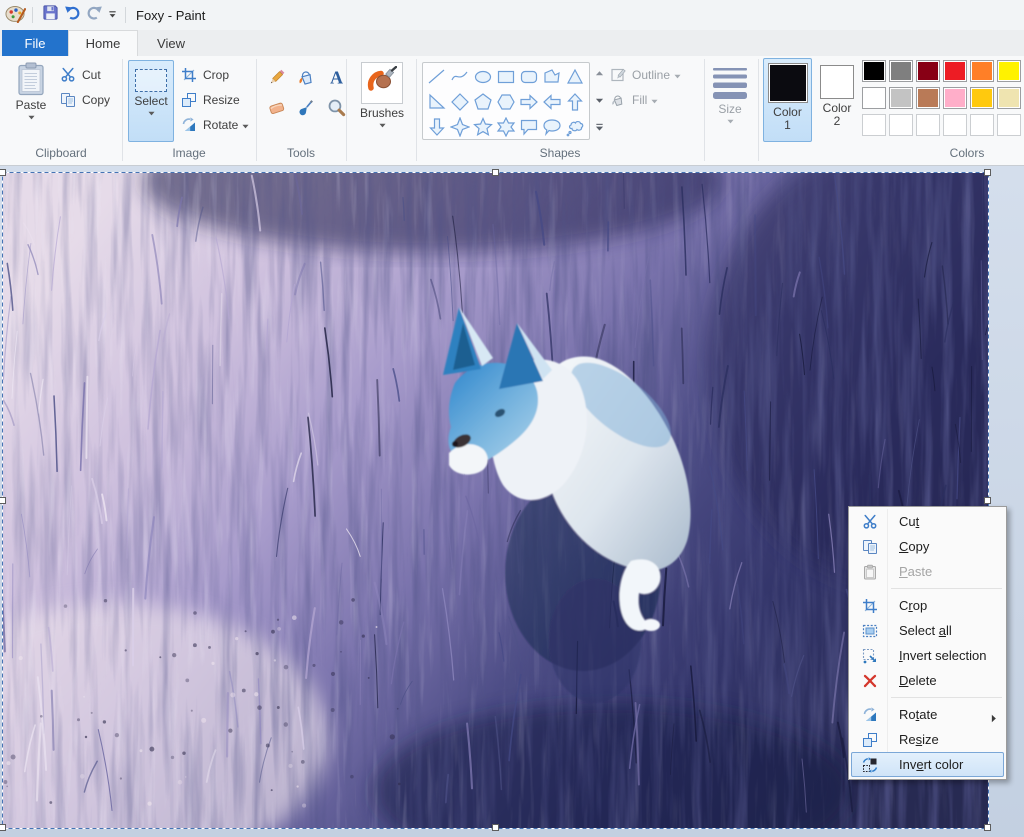 The image size is (1024, 837). I want to click on shape-arrow-up, so click(574, 101).